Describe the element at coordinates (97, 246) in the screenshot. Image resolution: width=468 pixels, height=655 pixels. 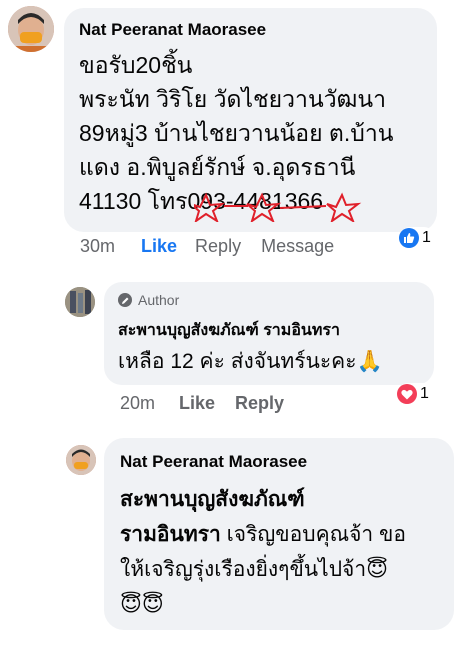
I see `comment-time: 30m` at that location.